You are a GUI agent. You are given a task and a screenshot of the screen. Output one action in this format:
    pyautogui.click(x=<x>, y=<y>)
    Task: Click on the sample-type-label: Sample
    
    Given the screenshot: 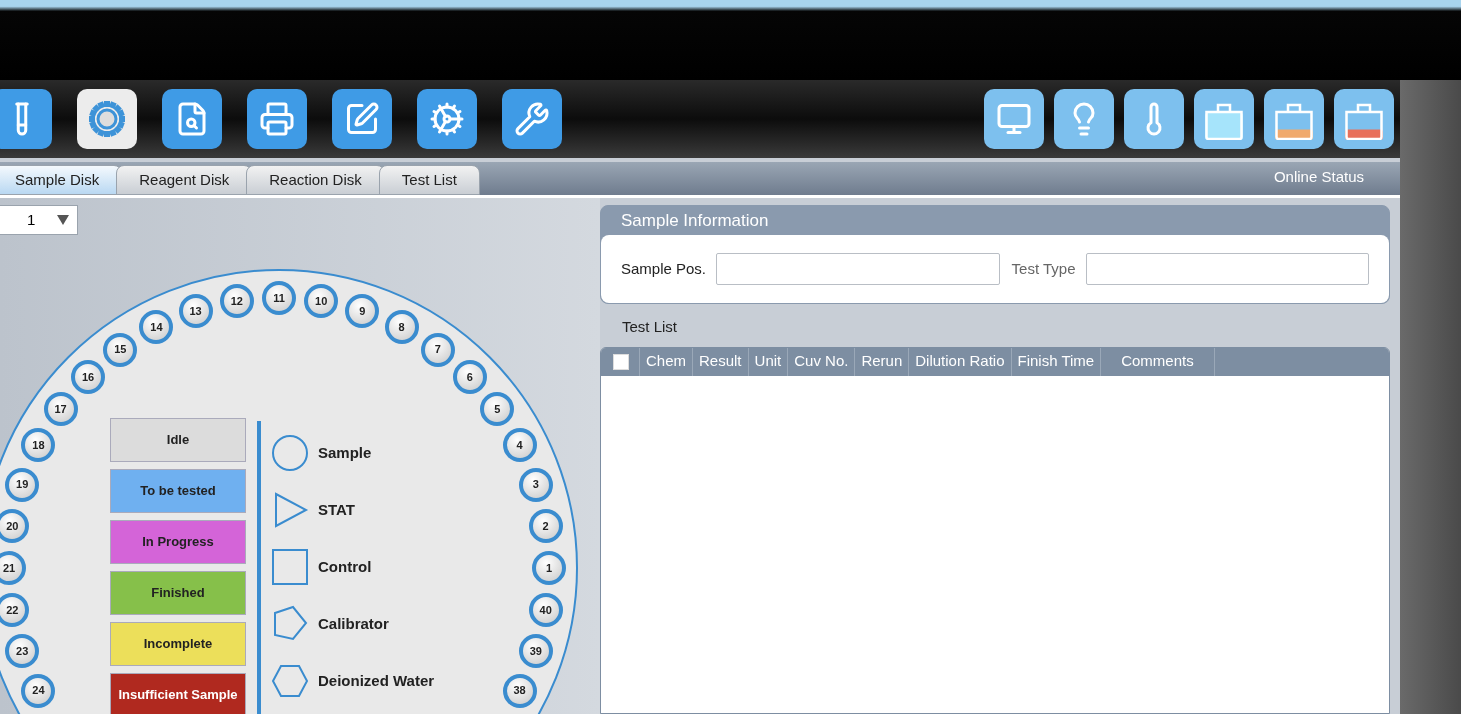 What is the action you would take?
    pyautogui.click(x=345, y=452)
    